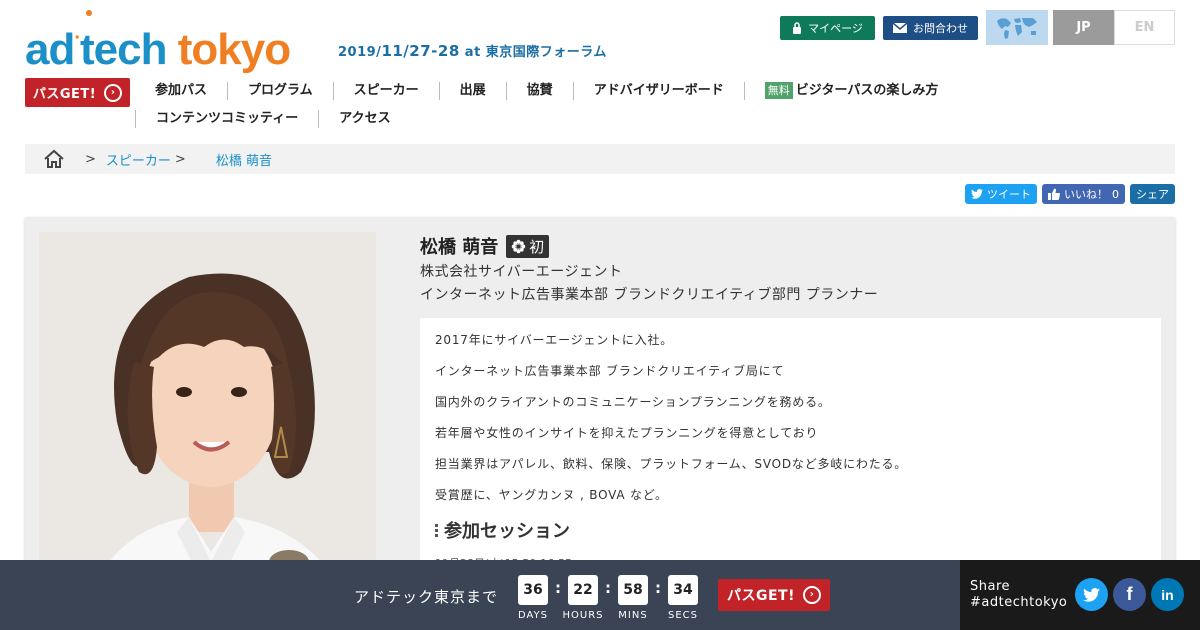 The height and width of the screenshot is (630, 1200). What do you see at coordinates (790, 530) in the screenshot?
I see `sessions-heading: 参加セッション` at bounding box center [790, 530].